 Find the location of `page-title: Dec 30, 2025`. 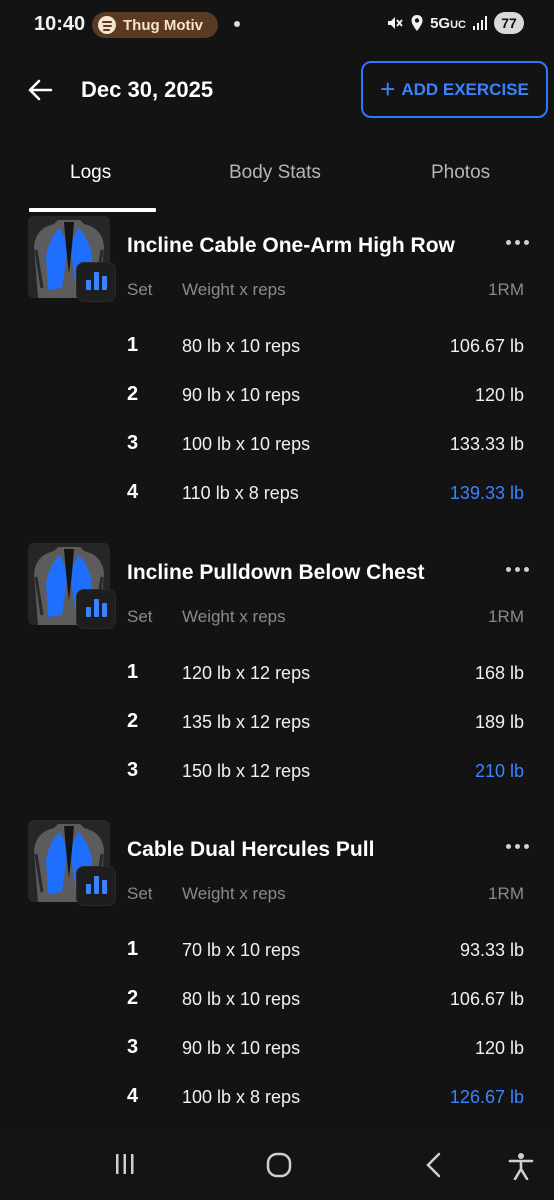

page-title: Dec 30, 2025 is located at coordinates (147, 89).